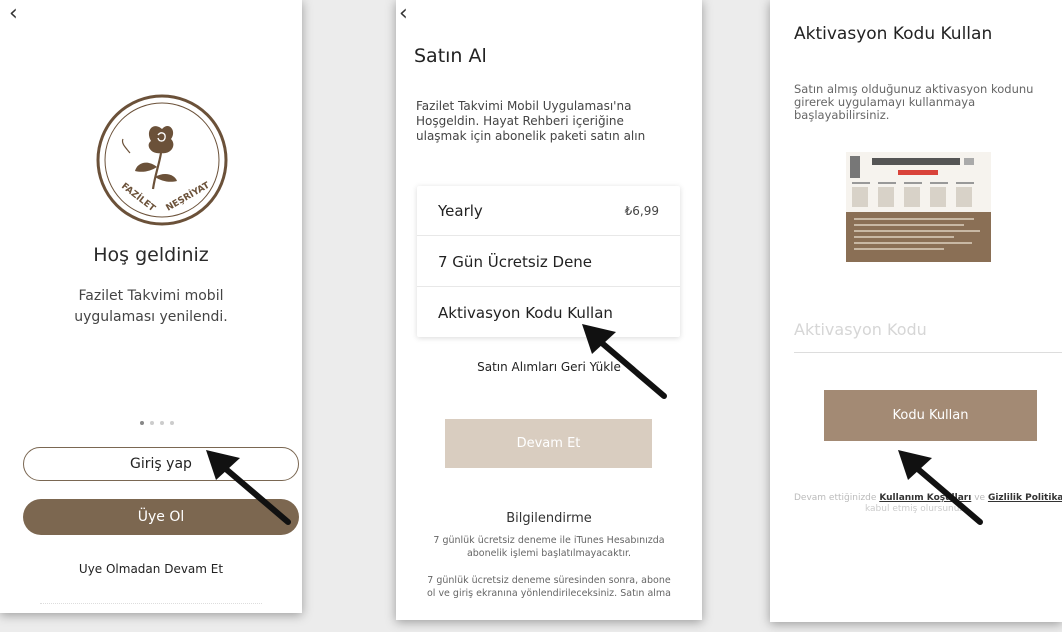 The width and height of the screenshot is (1062, 632). Describe the element at coordinates (138, 198) in the screenshot. I see `logo-text-left: FAZİLET` at that location.